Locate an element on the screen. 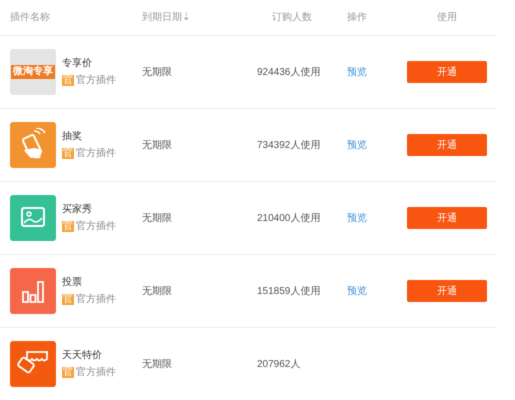 The image size is (515, 400). plugin-name: 买家秀 is located at coordinates (77, 209).